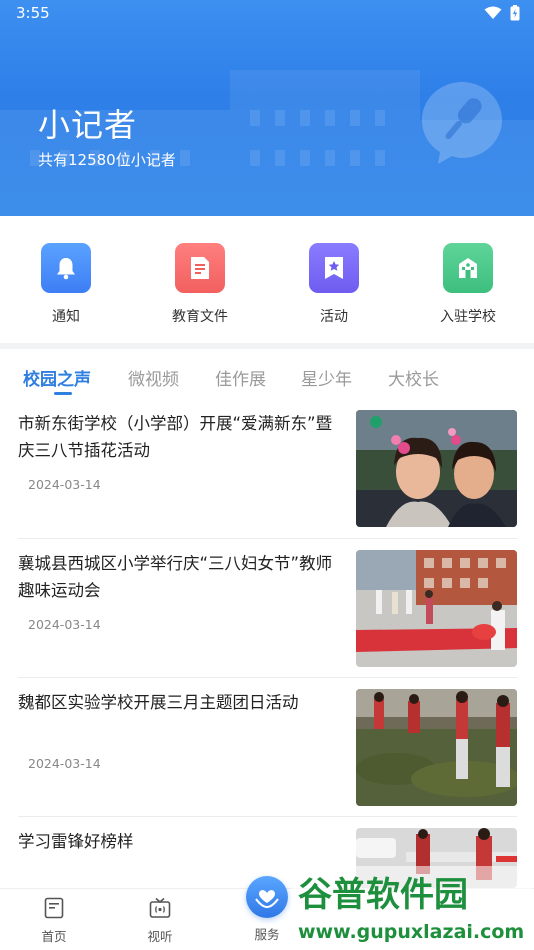 The width and height of the screenshot is (534, 950). I want to click on tv-icon, so click(160, 907).